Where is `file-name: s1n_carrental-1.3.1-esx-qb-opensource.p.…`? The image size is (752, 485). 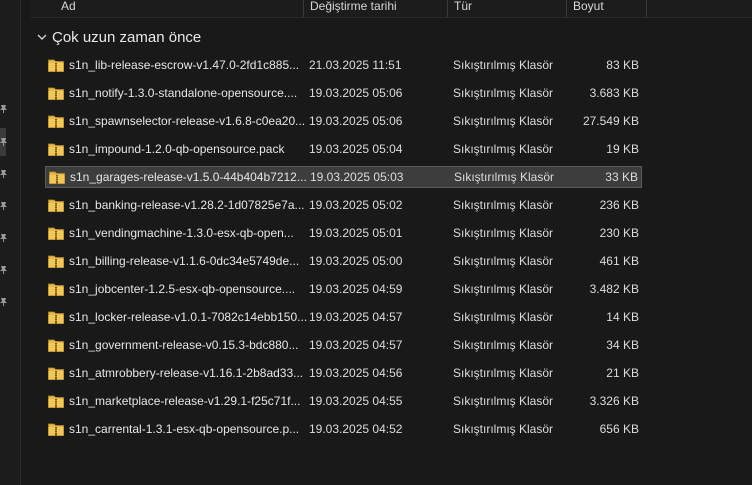
file-name: s1n_carrental-1.3.1-esx-qb-opensource.p.… is located at coordinates (184, 429).